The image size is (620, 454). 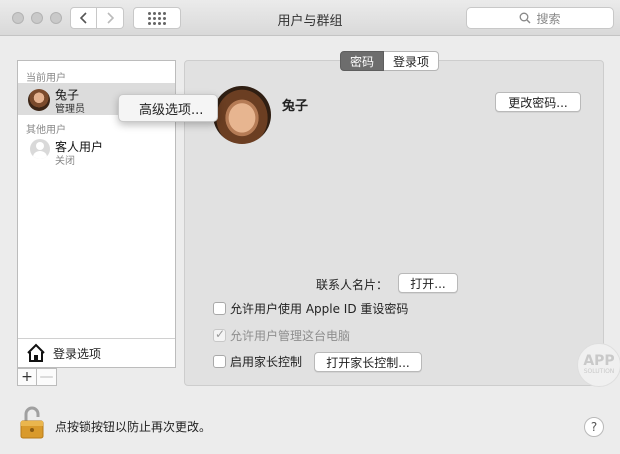 What do you see at coordinates (290, 336) in the screenshot?
I see `admin-label: 允许用户管理这台电脑` at bounding box center [290, 336].